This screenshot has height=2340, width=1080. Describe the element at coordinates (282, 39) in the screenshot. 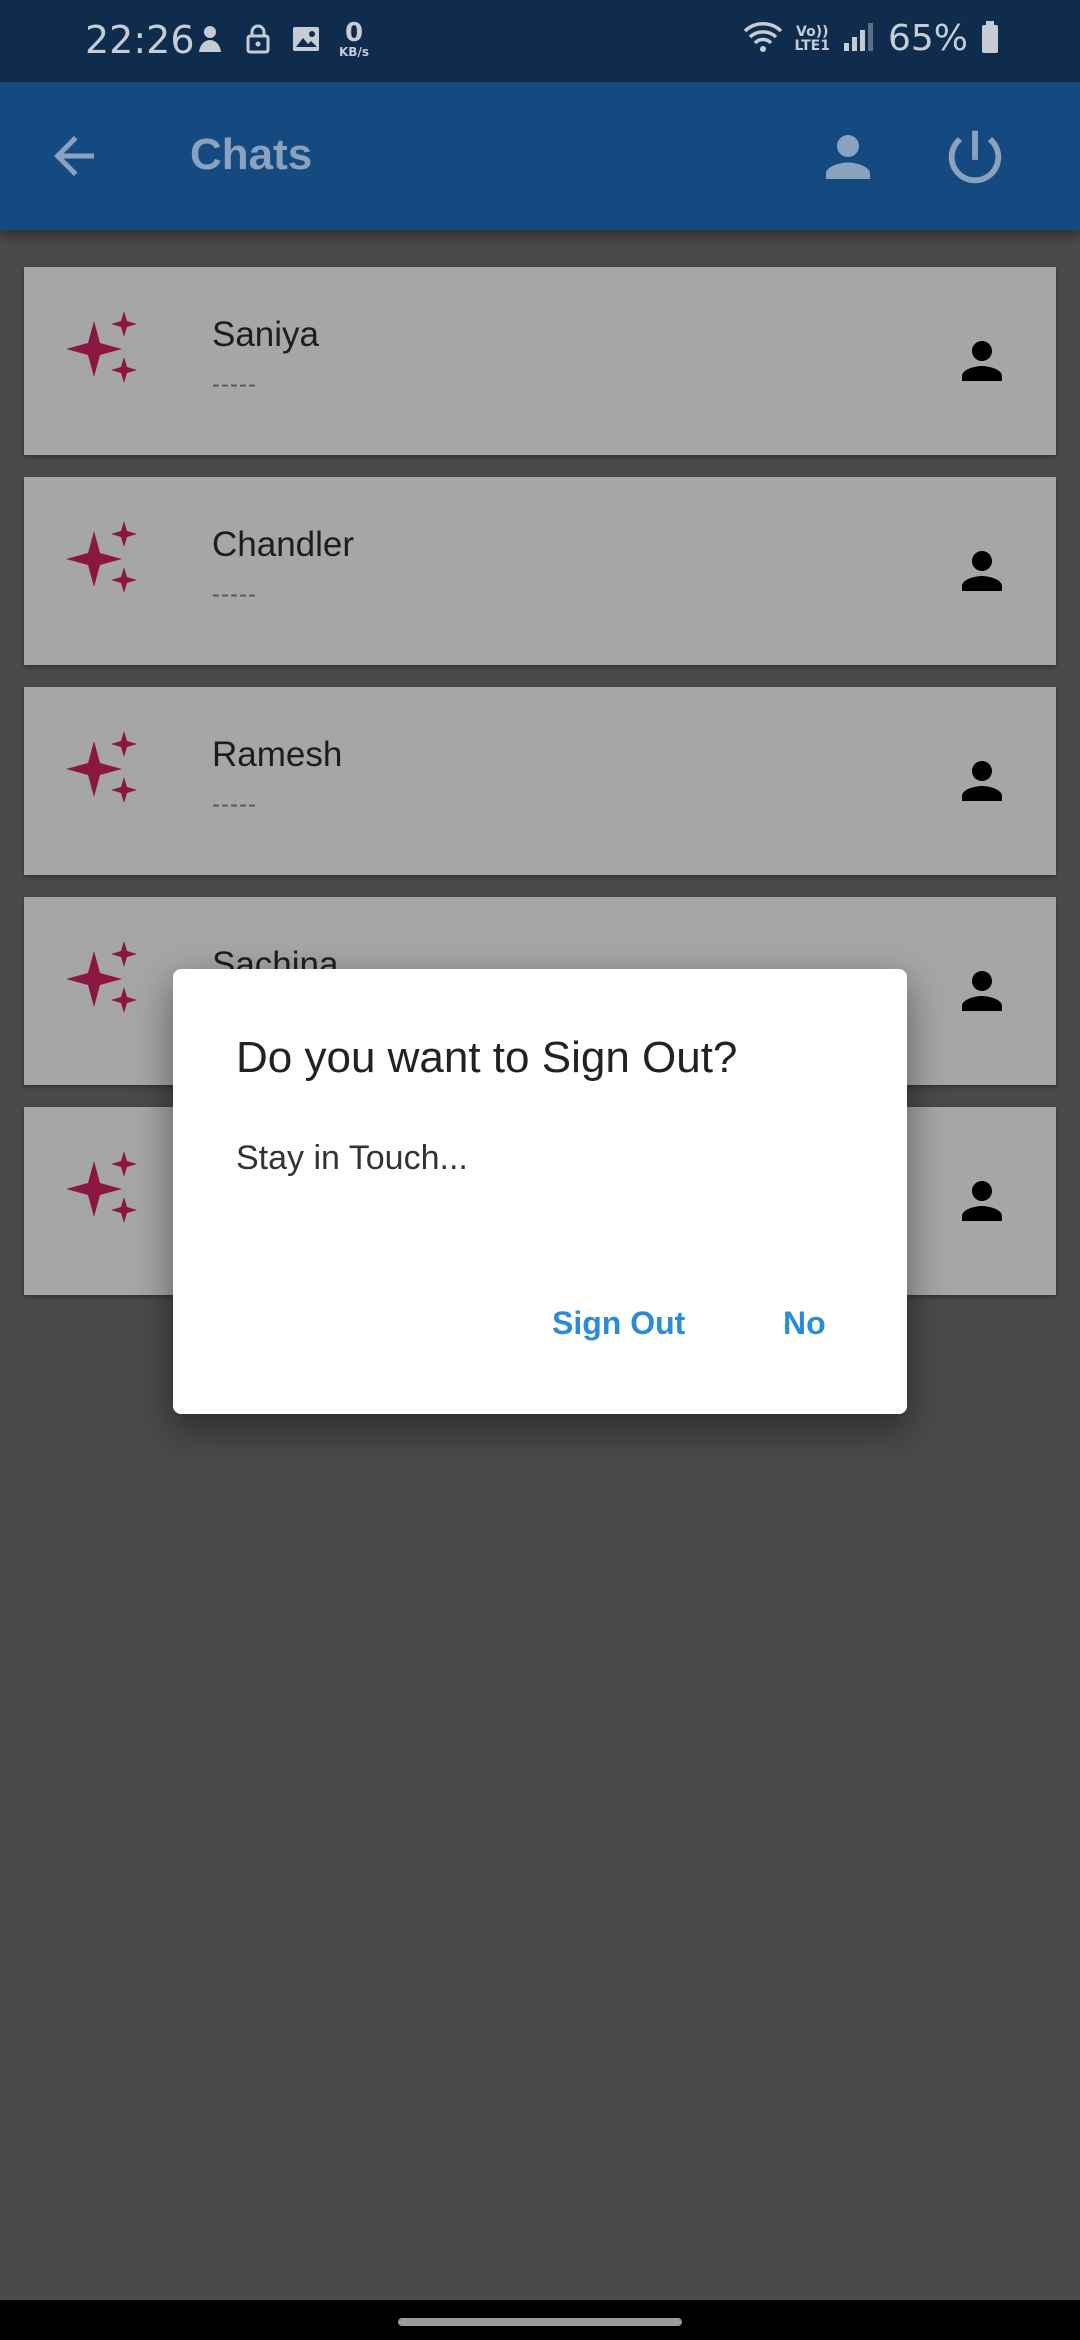

I see `status-notification-icons: 0 KB/s` at that location.